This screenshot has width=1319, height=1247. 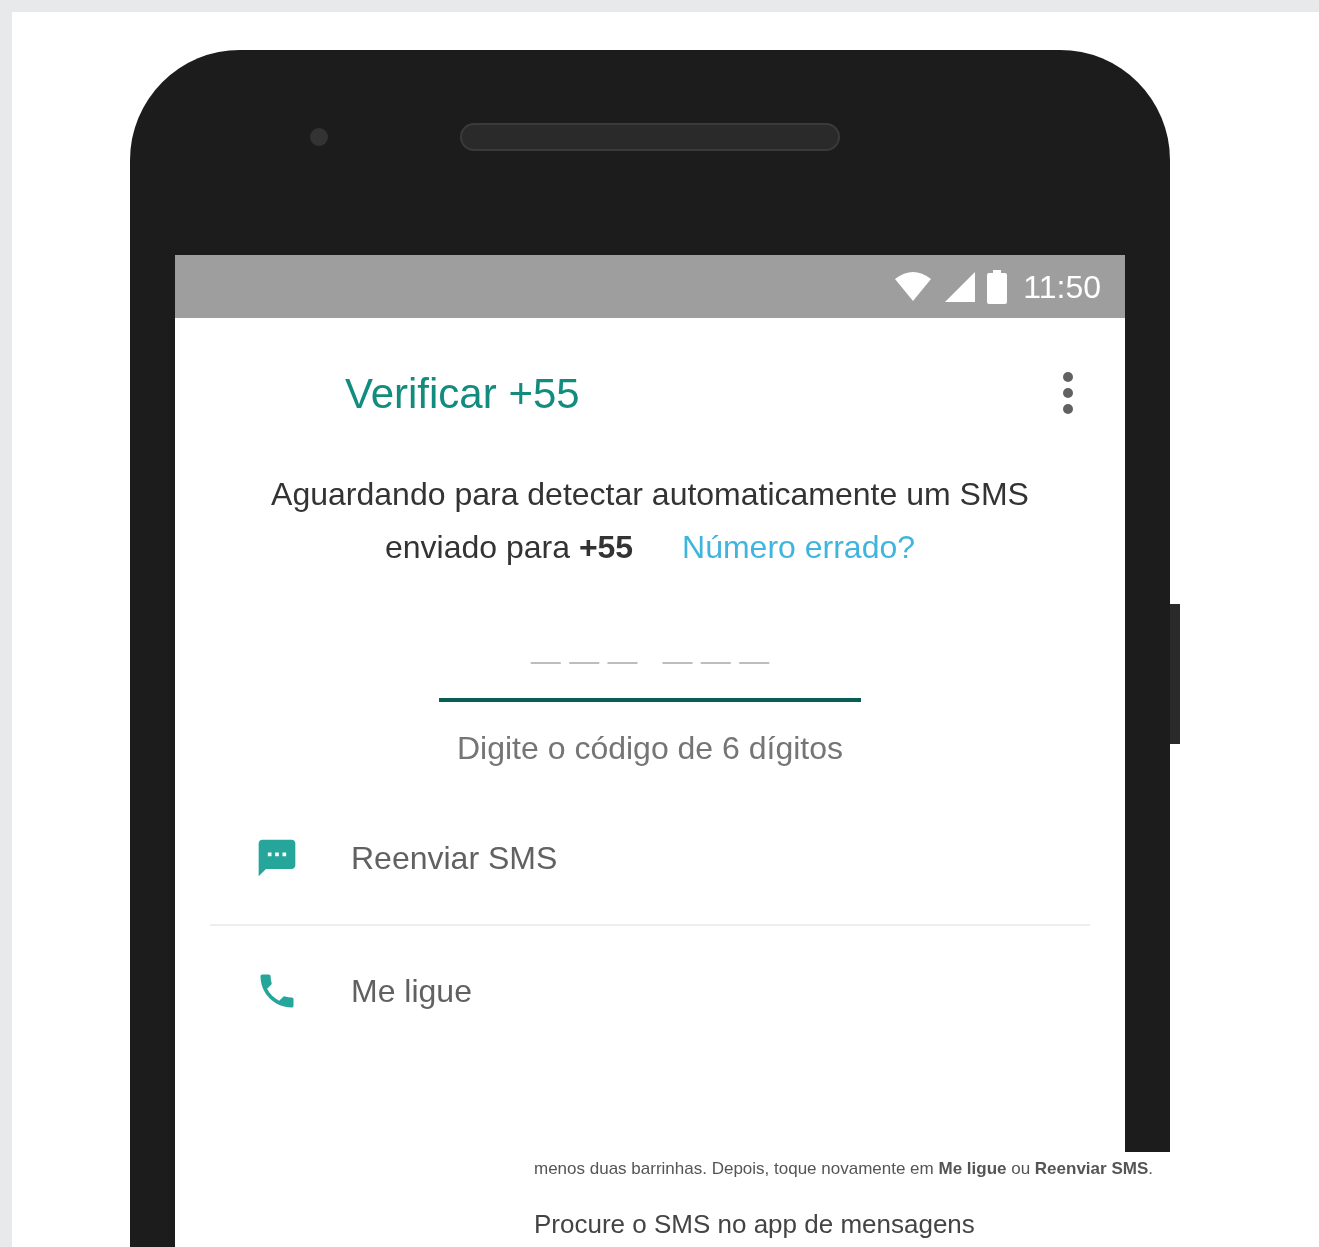 I want to click on option-row: Me ligue, so click(x=650, y=990).